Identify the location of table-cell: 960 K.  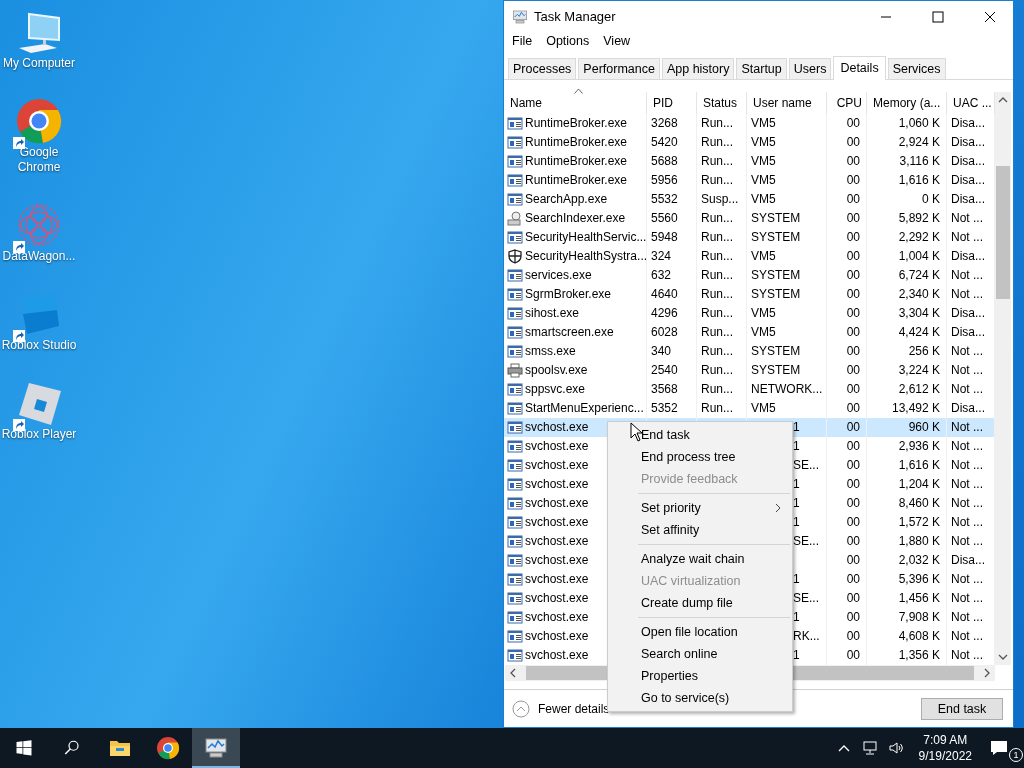
(924, 427).